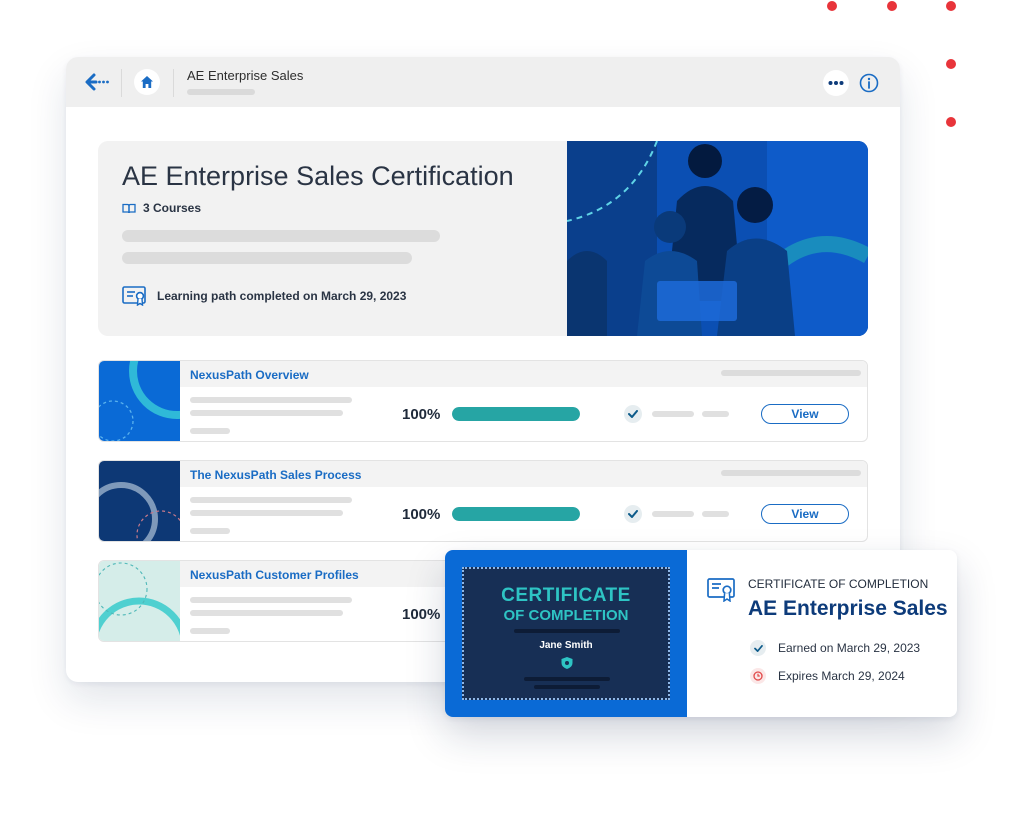 This screenshot has width=1024, height=815. I want to click on learning-path-title: AE Enterprise Sales Certification, so click(318, 176).